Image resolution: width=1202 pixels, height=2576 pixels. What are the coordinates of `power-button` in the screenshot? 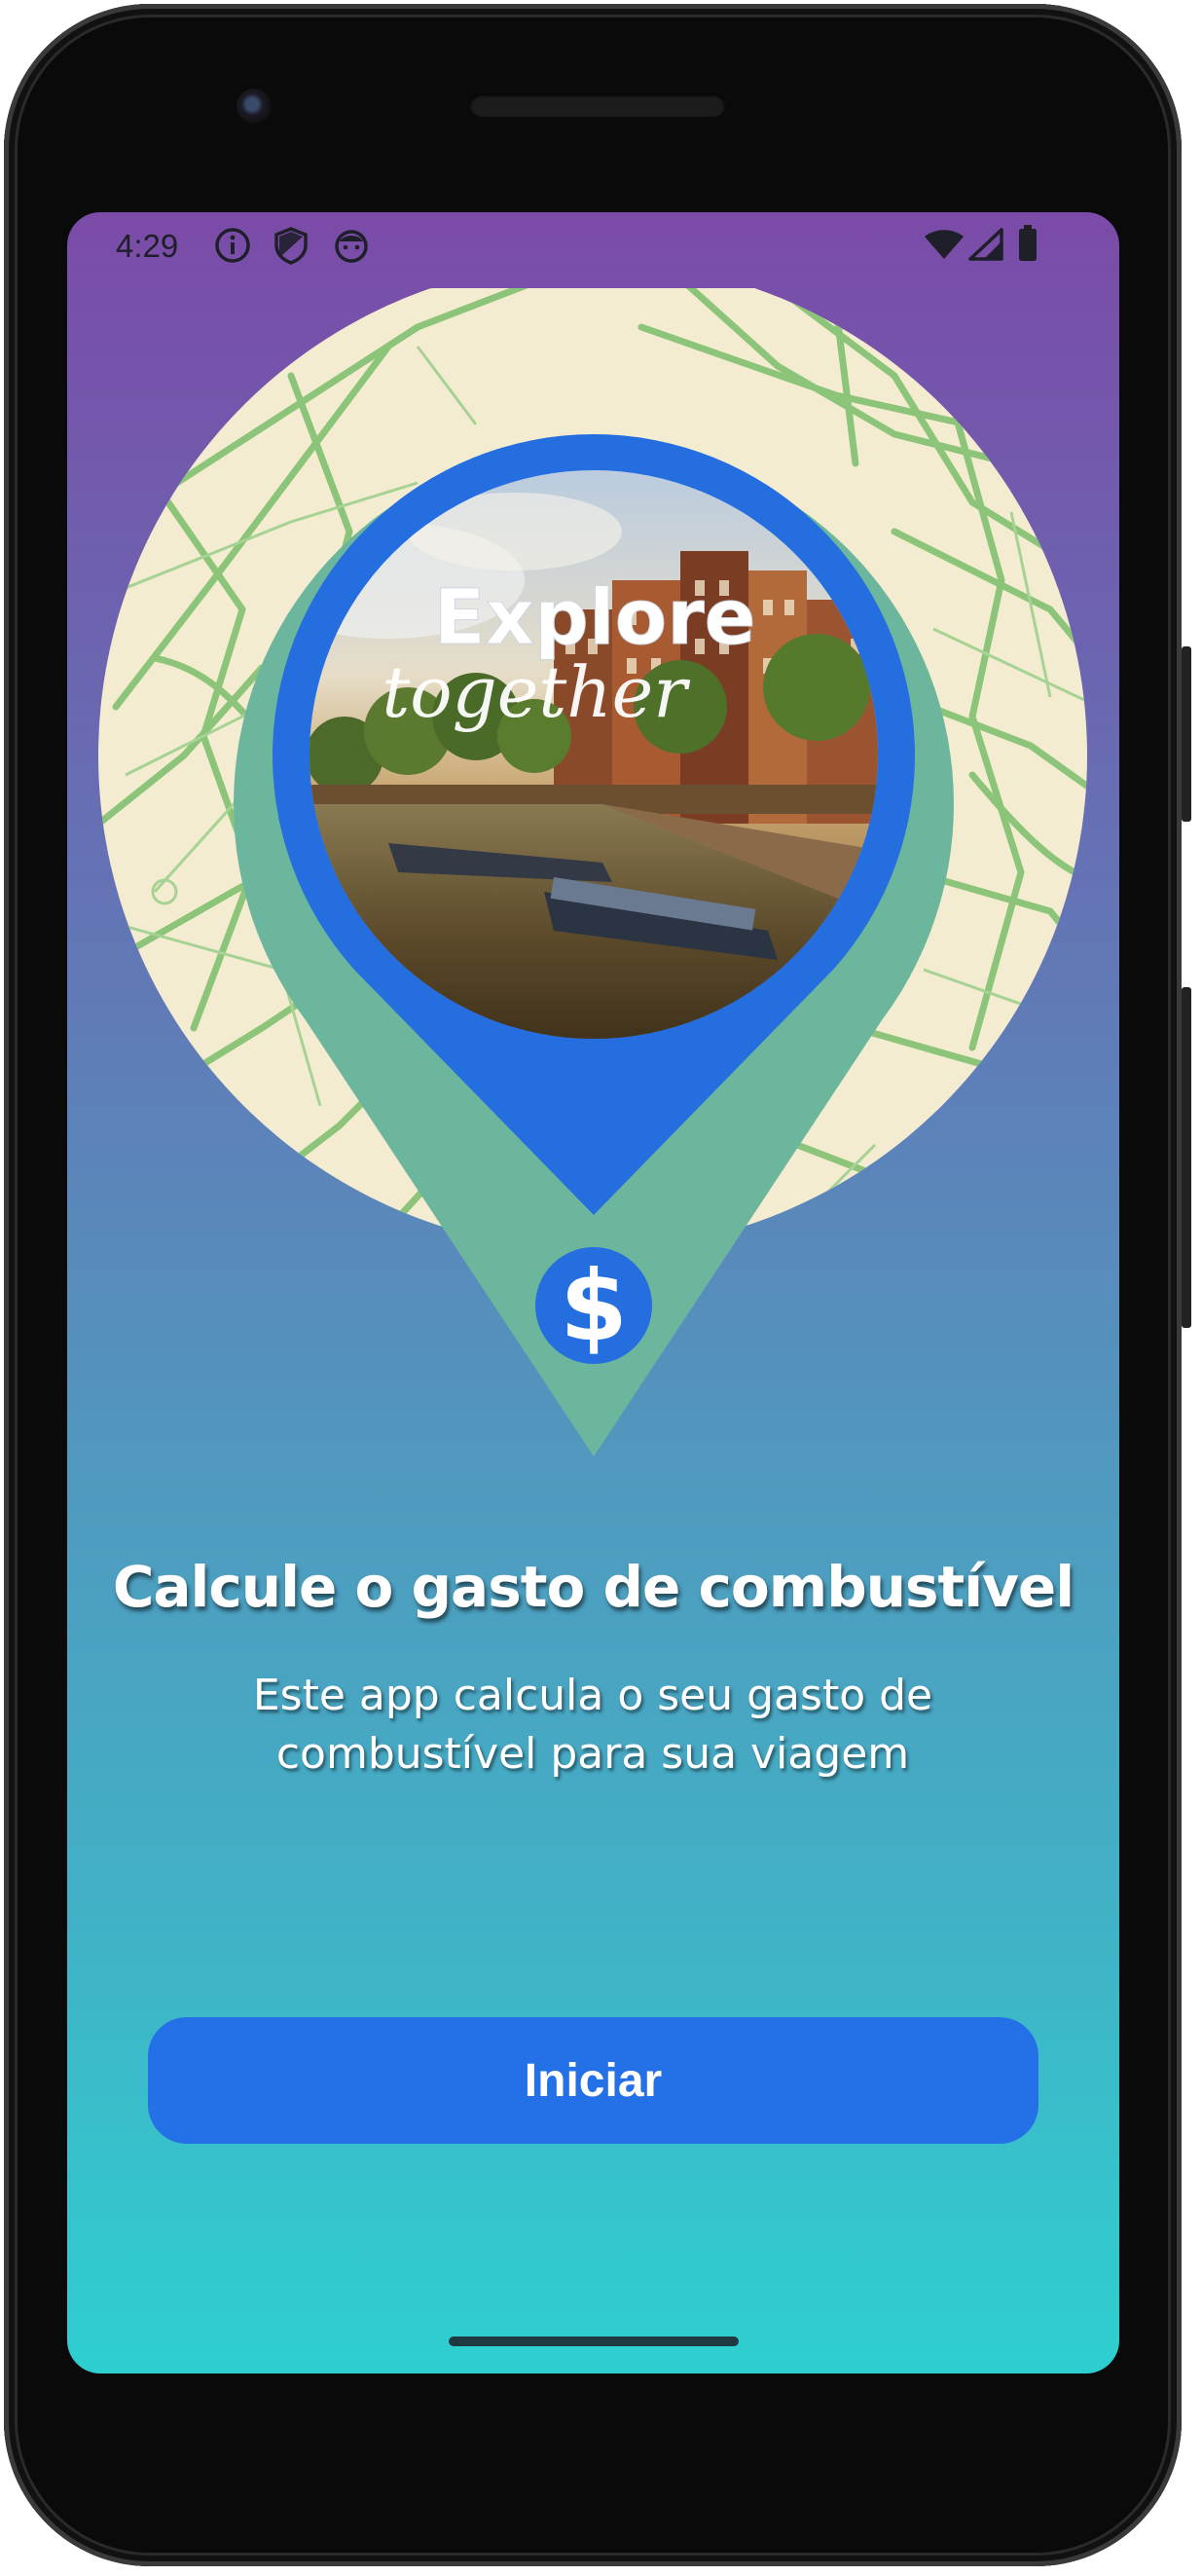 It's located at (1186, 1157).